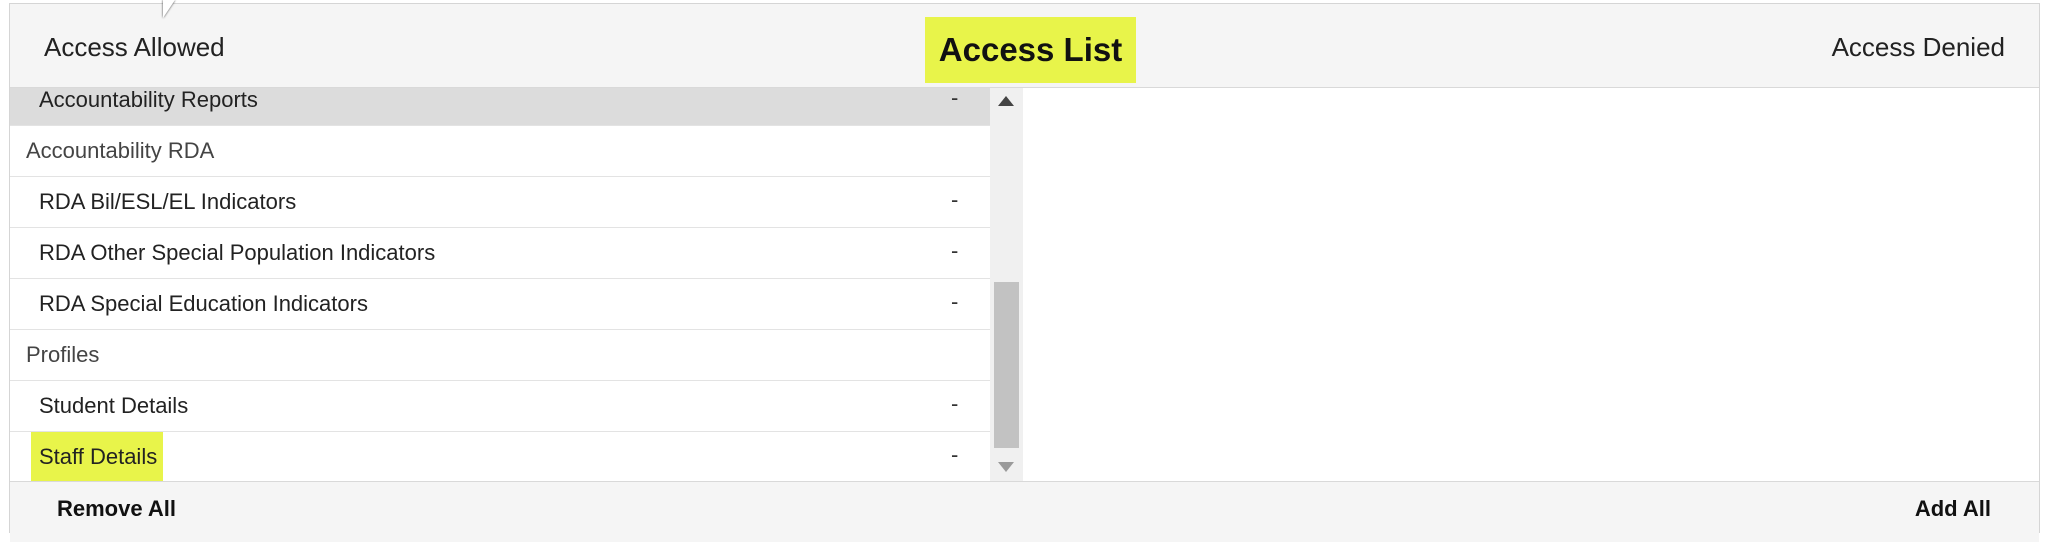  What do you see at coordinates (500, 355) in the screenshot?
I see `list-group-header: Profiles` at bounding box center [500, 355].